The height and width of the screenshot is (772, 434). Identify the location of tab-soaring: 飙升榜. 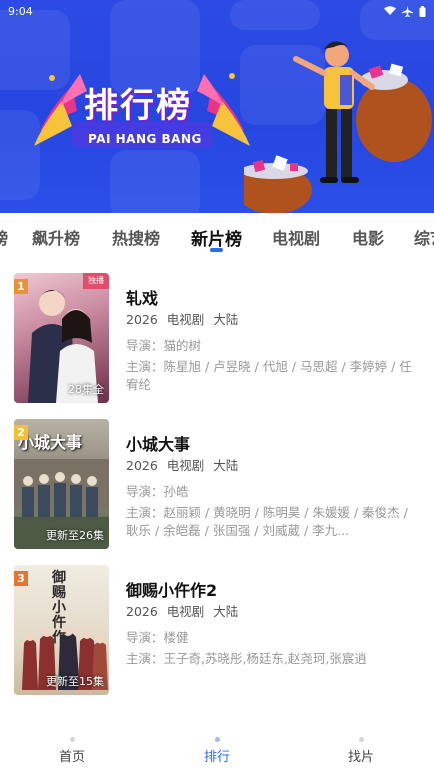
(56, 237).